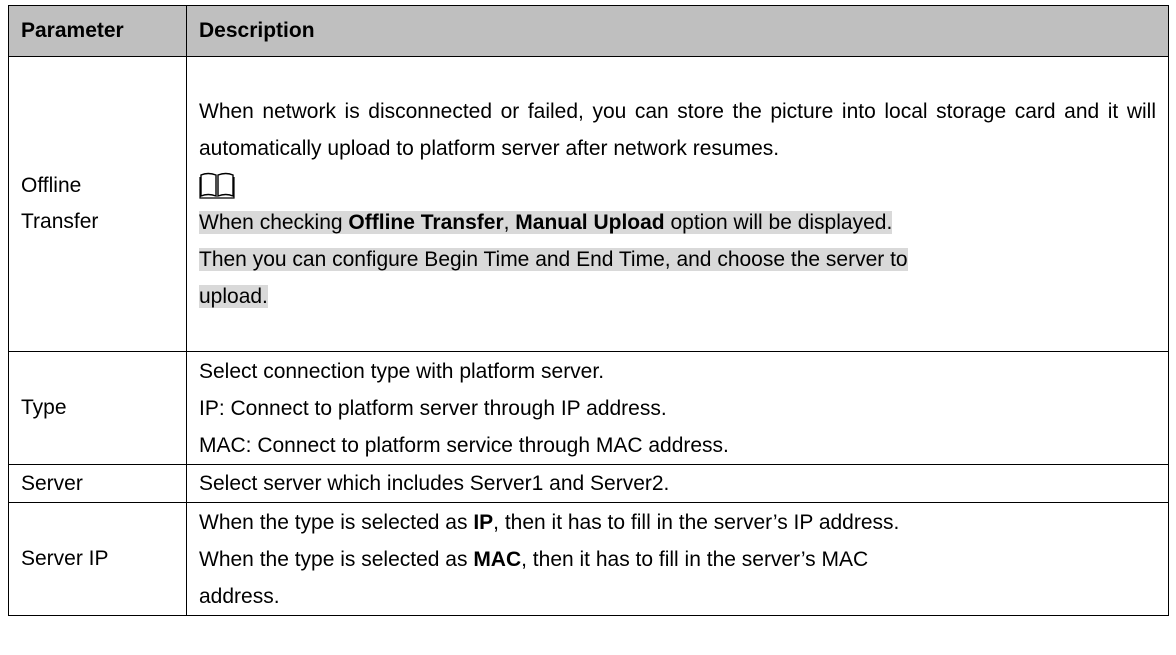 This screenshot has width=1176, height=655. I want to click on note-line-3: upload., so click(677, 296).